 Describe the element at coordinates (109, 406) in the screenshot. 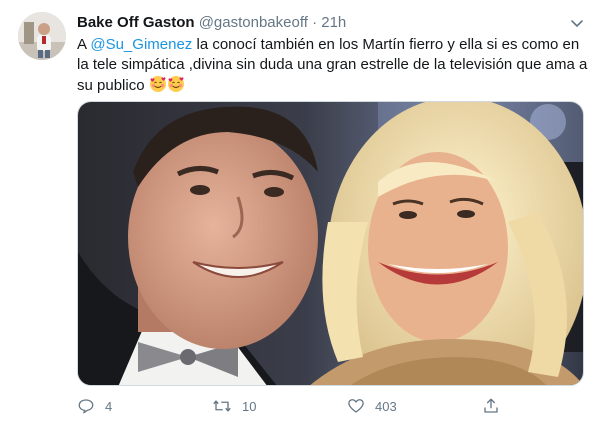

I see `reply-count: 4` at that location.